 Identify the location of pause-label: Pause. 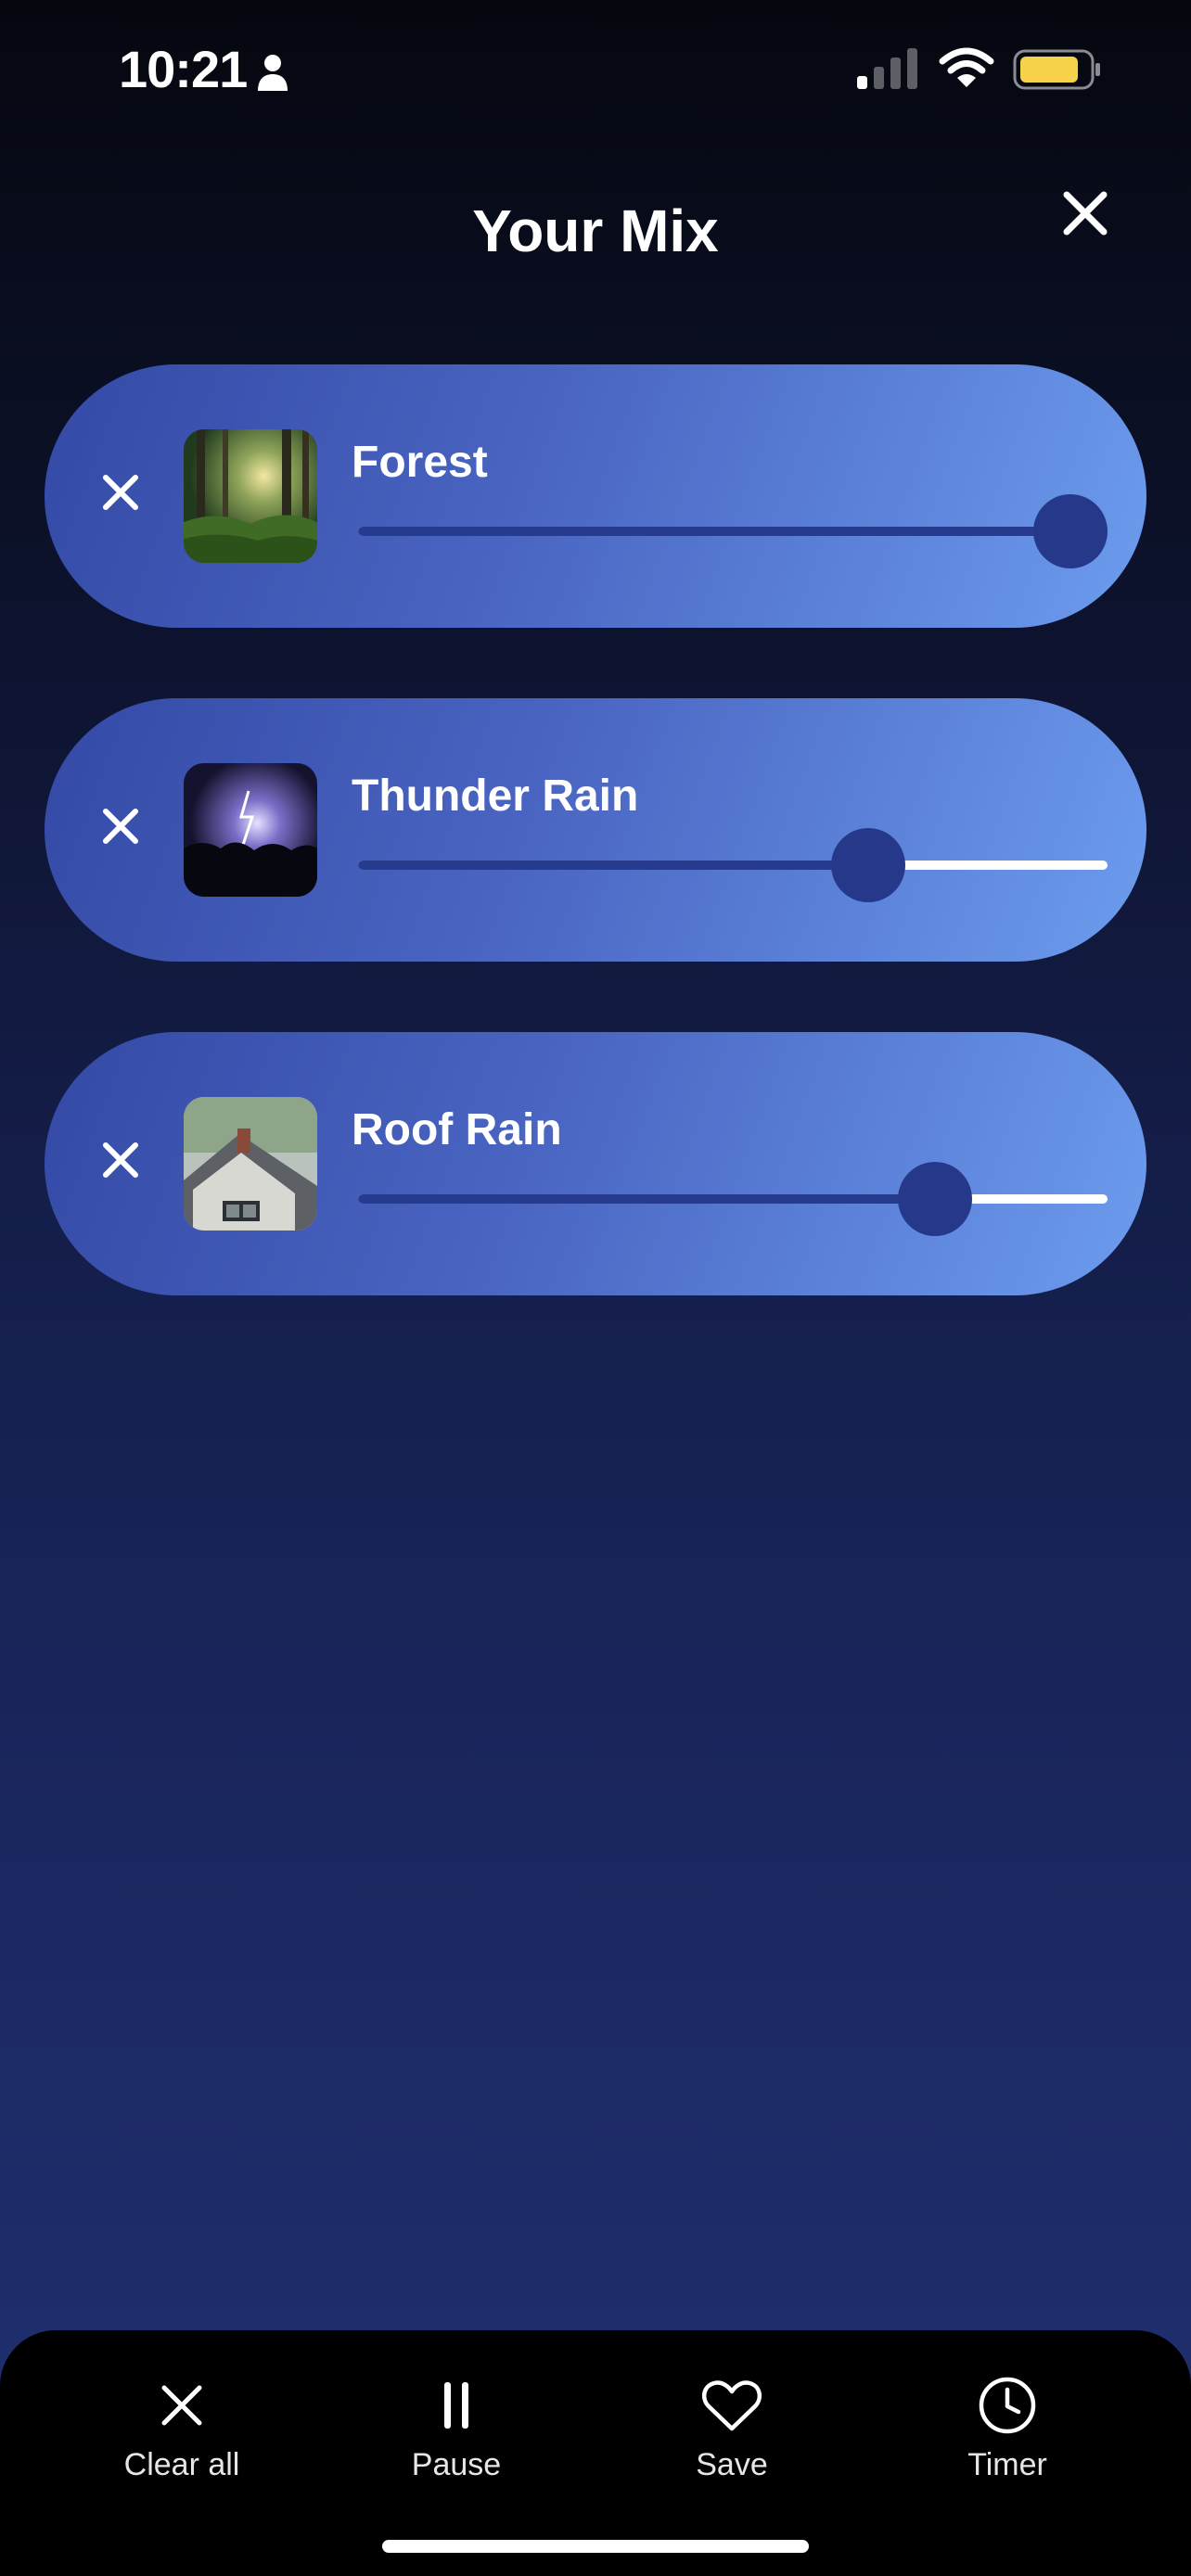
(456, 2464).